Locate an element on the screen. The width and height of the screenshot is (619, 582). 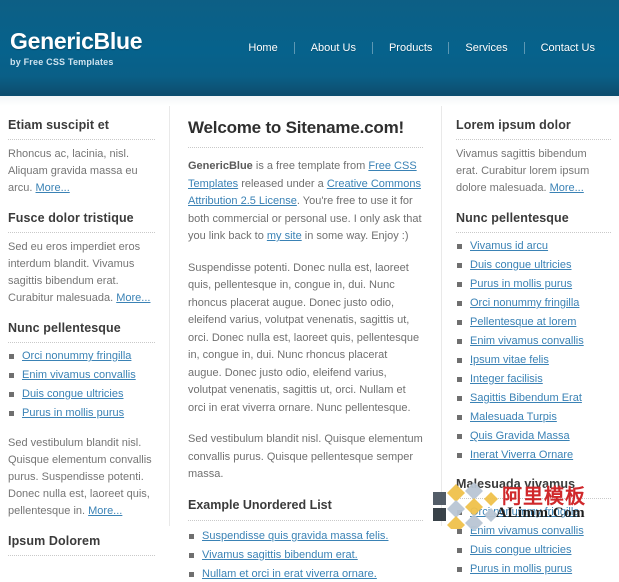
list-item-link: Malesuada Turpis is located at coordinates (513, 417).